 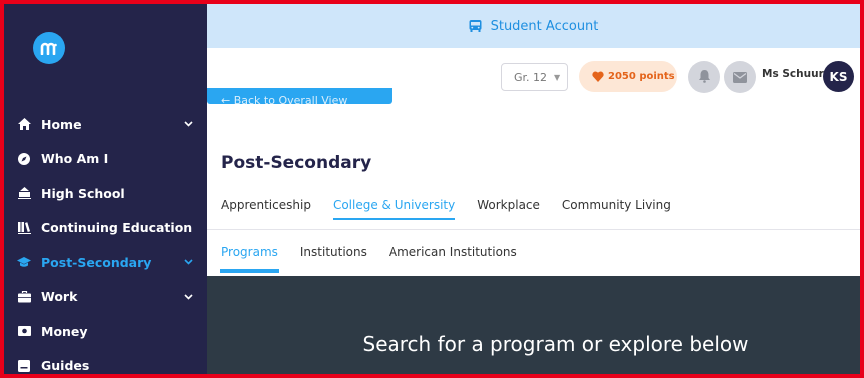 I want to click on bus-icon, so click(x=475, y=26).